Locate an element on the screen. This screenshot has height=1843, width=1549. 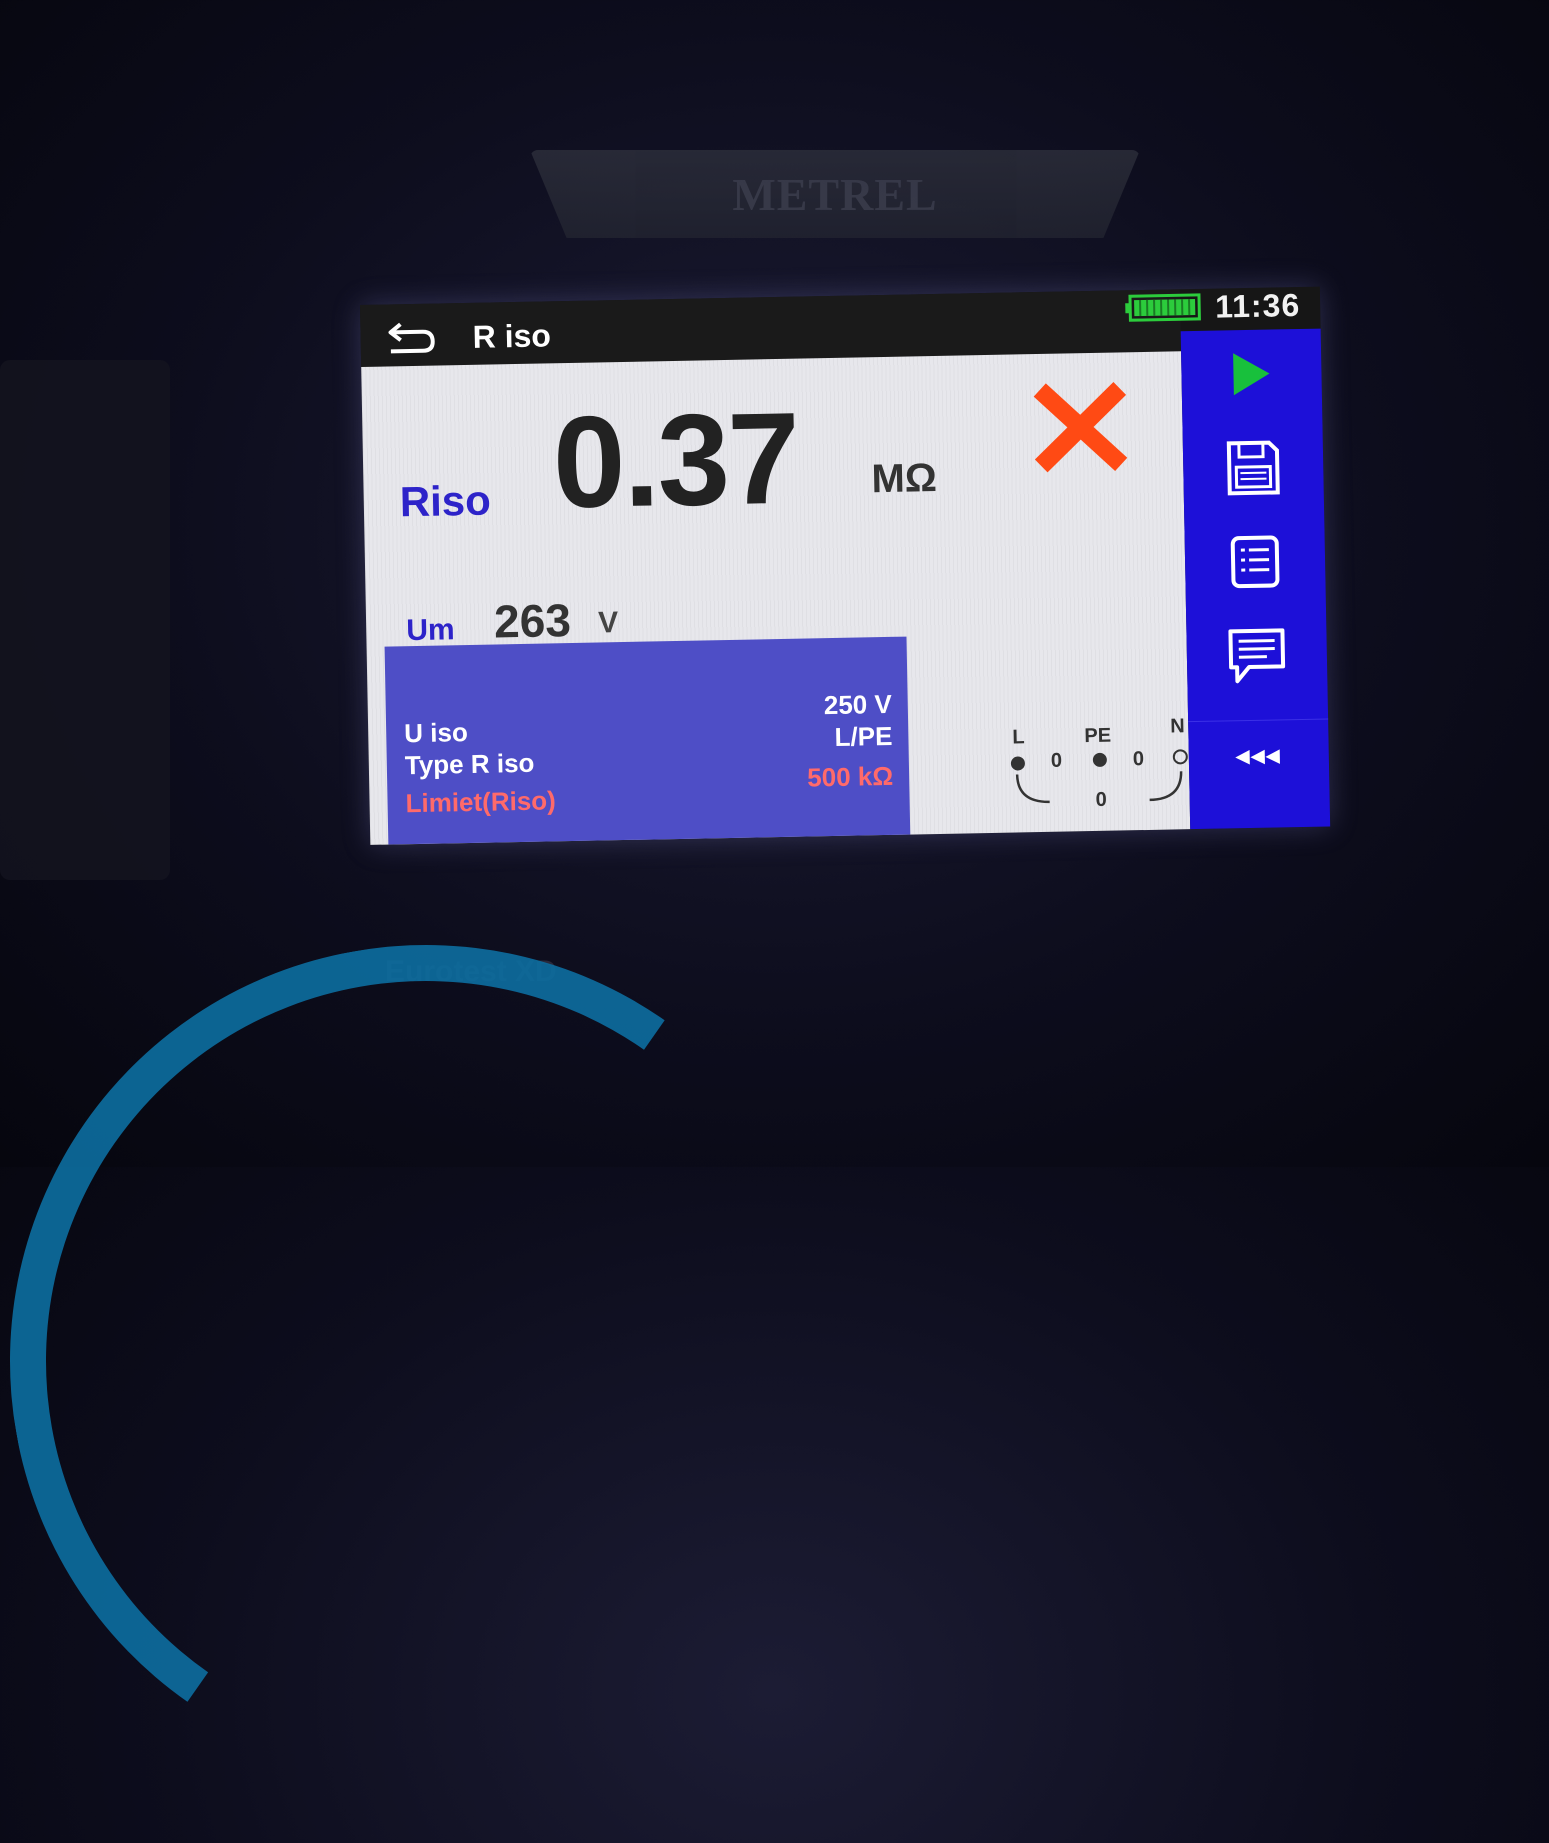
start-button is located at coordinates (1251, 373).